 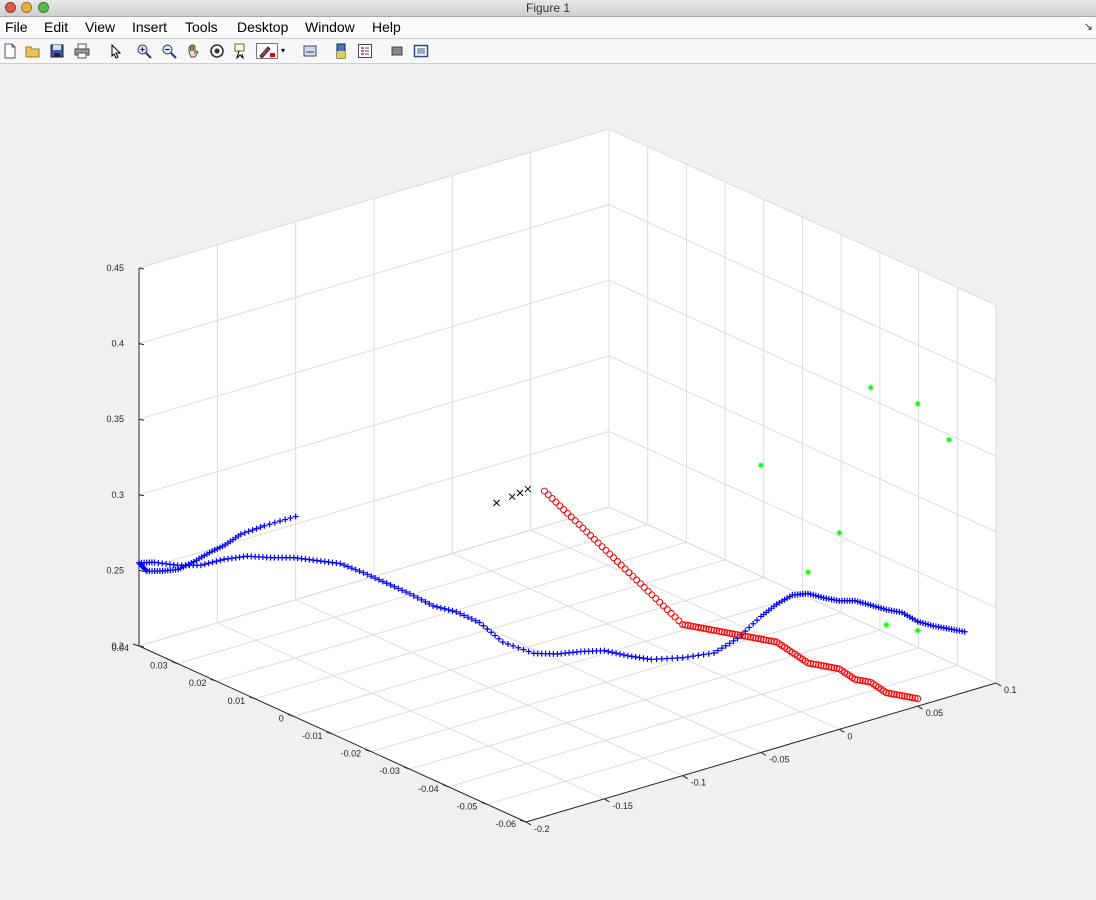 What do you see at coordinates (193, 51) in the screenshot?
I see `pan-hand-icon` at bounding box center [193, 51].